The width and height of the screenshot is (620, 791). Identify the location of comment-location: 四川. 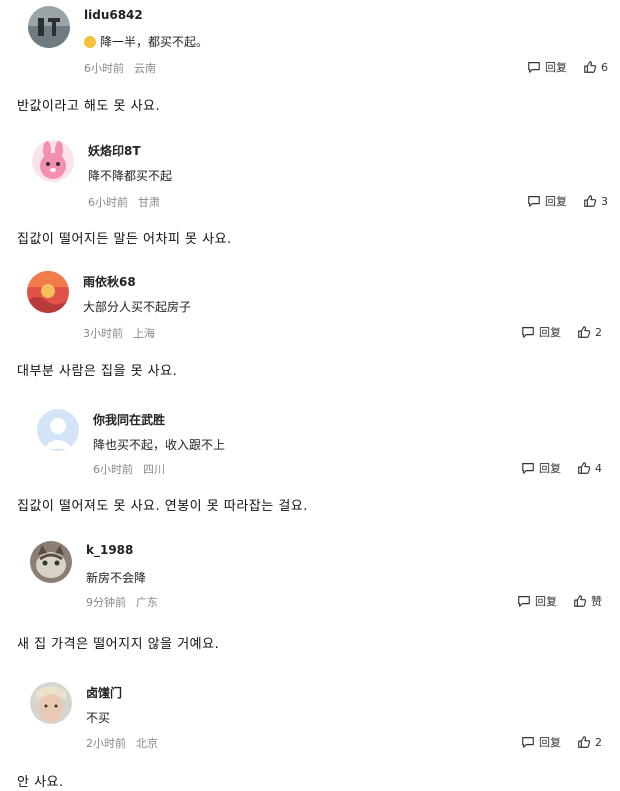
(154, 469).